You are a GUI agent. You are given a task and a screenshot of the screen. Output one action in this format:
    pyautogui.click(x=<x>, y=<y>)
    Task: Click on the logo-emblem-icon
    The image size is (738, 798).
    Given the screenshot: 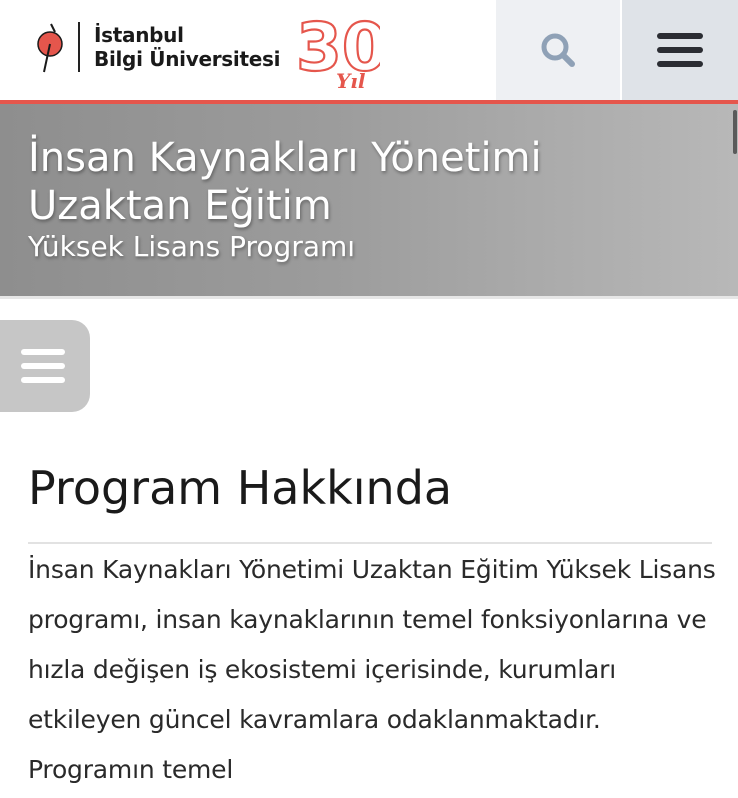 What is the action you would take?
    pyautogui.click(x=52, y=47)
    